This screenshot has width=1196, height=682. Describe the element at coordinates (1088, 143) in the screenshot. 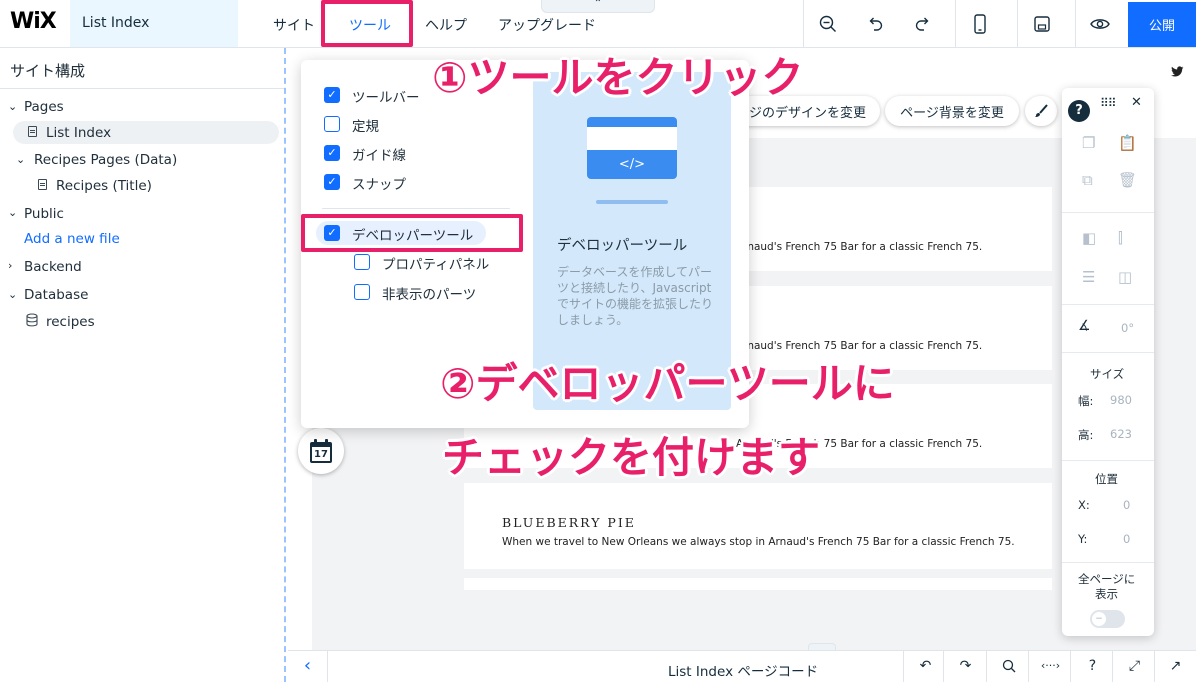

I see `copy-icon: ❐` at that location.